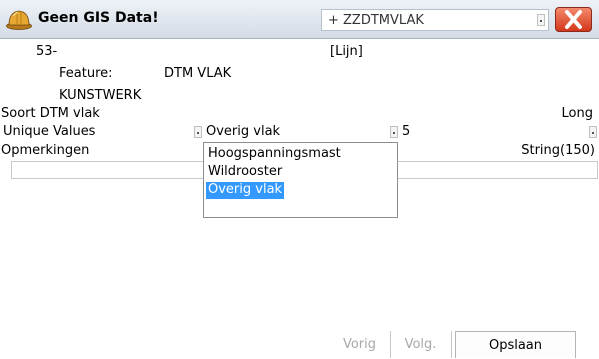 The height and width of the screenshot is (359, 599). Describe the element at coordinates (498, 132) in the screenshot. I see `attribute-extra-select: 5` at that location.